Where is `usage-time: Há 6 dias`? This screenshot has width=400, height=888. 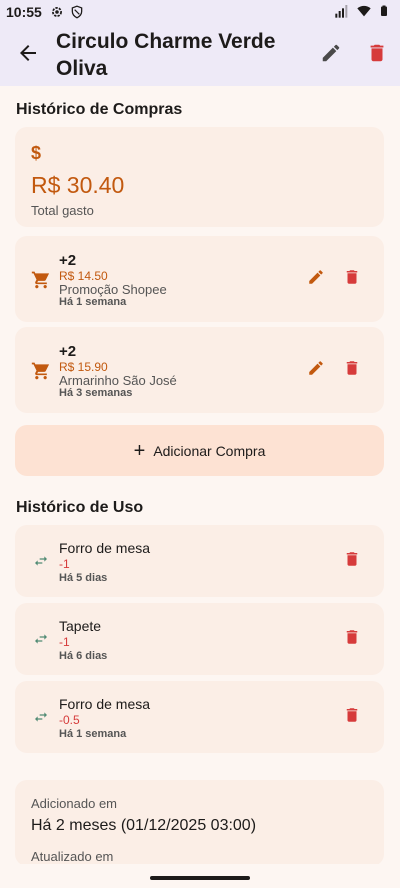
usage-time: Há 6 dias is located at coordinates (83, 656).